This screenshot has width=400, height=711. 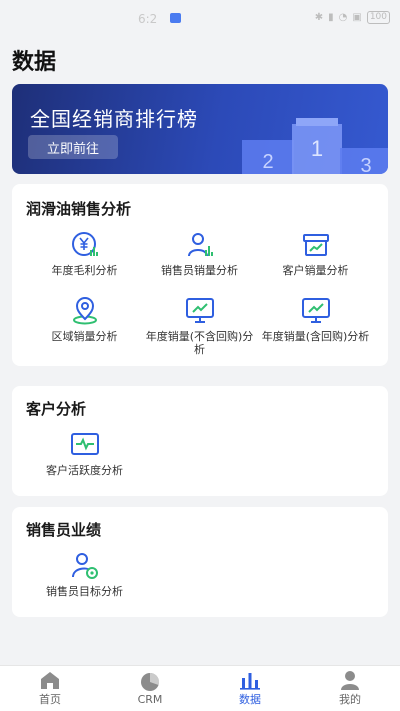 What do you see at coordinates (199, 270) in the screenshot?
I see `item-label: 销售员销量分析` at bounding box center [199, 270].